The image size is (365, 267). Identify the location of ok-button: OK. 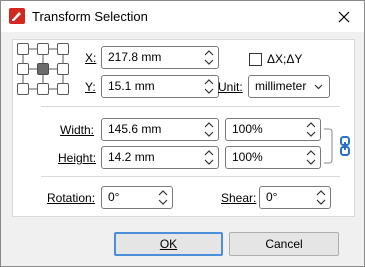
(168, 244).